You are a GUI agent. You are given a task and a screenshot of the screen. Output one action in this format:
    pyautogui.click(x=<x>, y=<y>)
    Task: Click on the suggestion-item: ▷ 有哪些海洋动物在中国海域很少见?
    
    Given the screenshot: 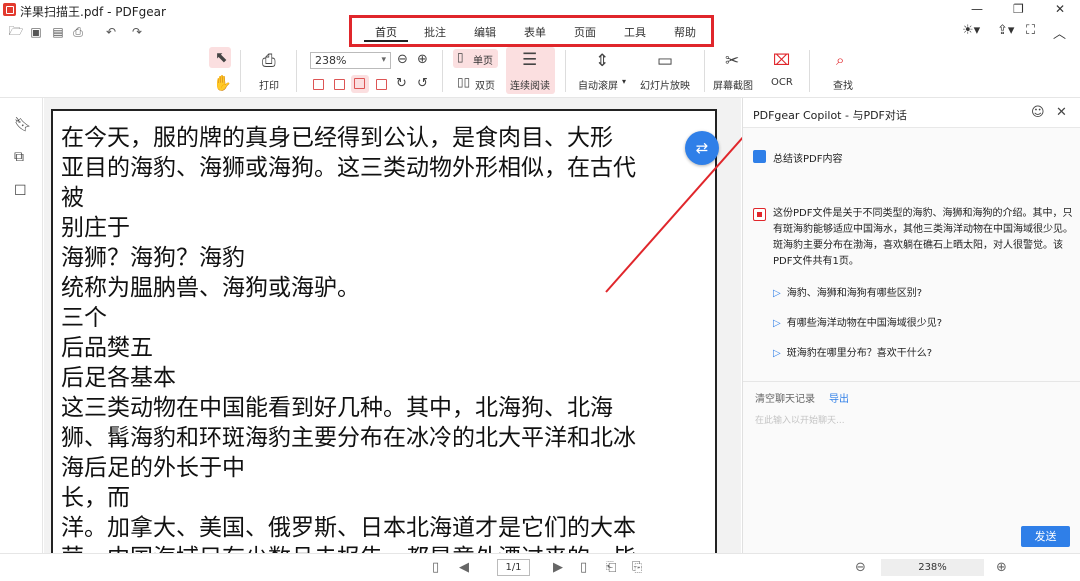 What is the action you would take?
    pyautogui.click(x=857, y=321)
    